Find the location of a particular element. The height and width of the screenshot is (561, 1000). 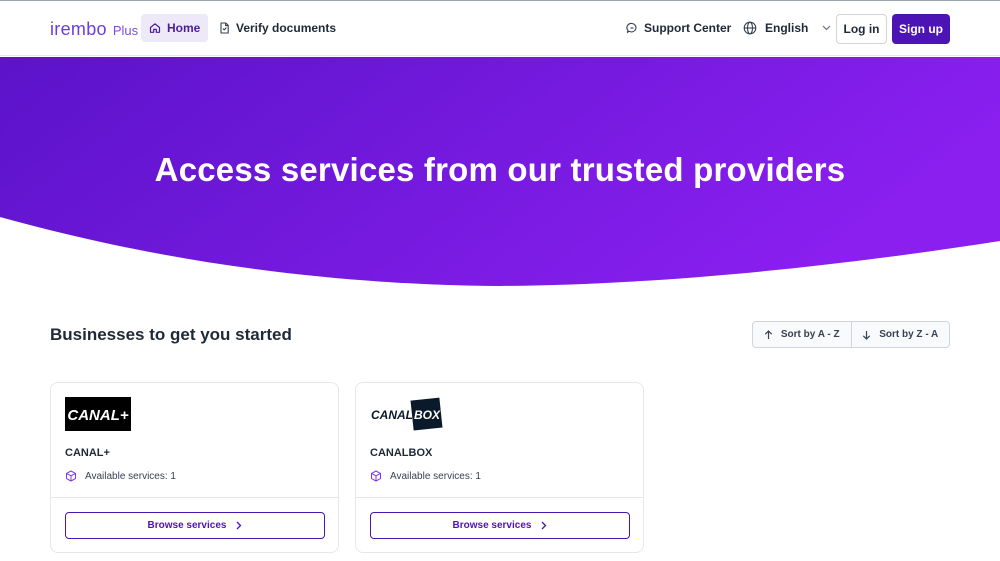

canal-plus-logo: CANAL+ is located at coordinates (98, 416).